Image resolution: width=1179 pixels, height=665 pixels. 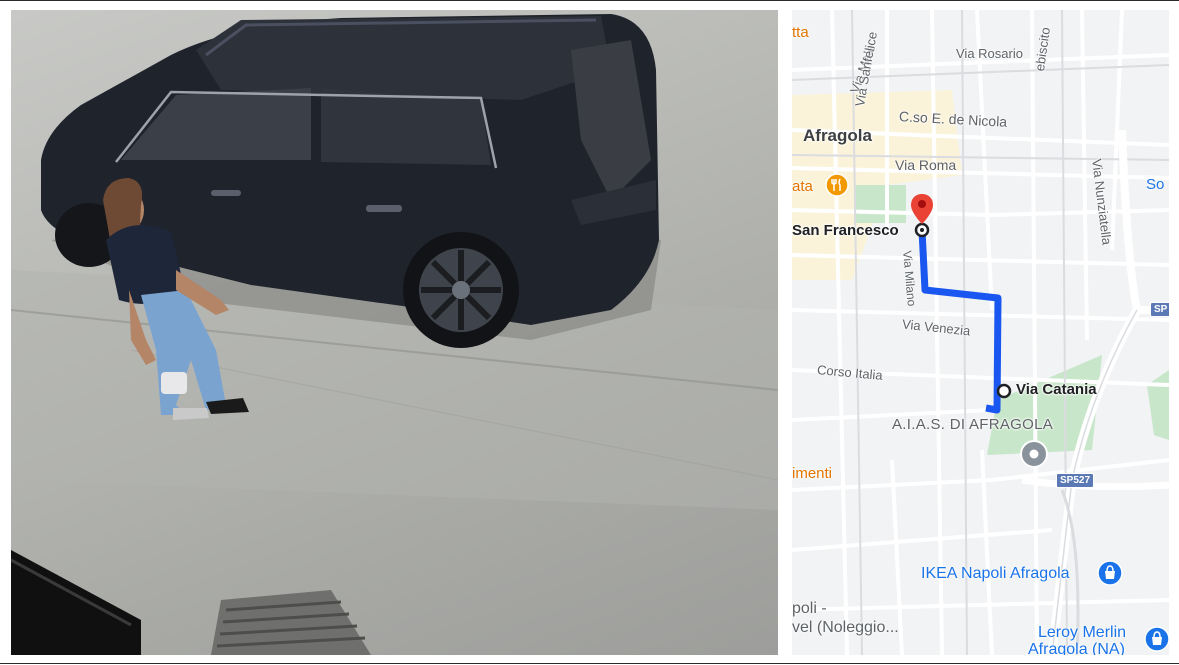 What do you see at coordinates (1034, 456) in the screenshot?
I see `aias-place-icon` at bounding box center [1034, 456].